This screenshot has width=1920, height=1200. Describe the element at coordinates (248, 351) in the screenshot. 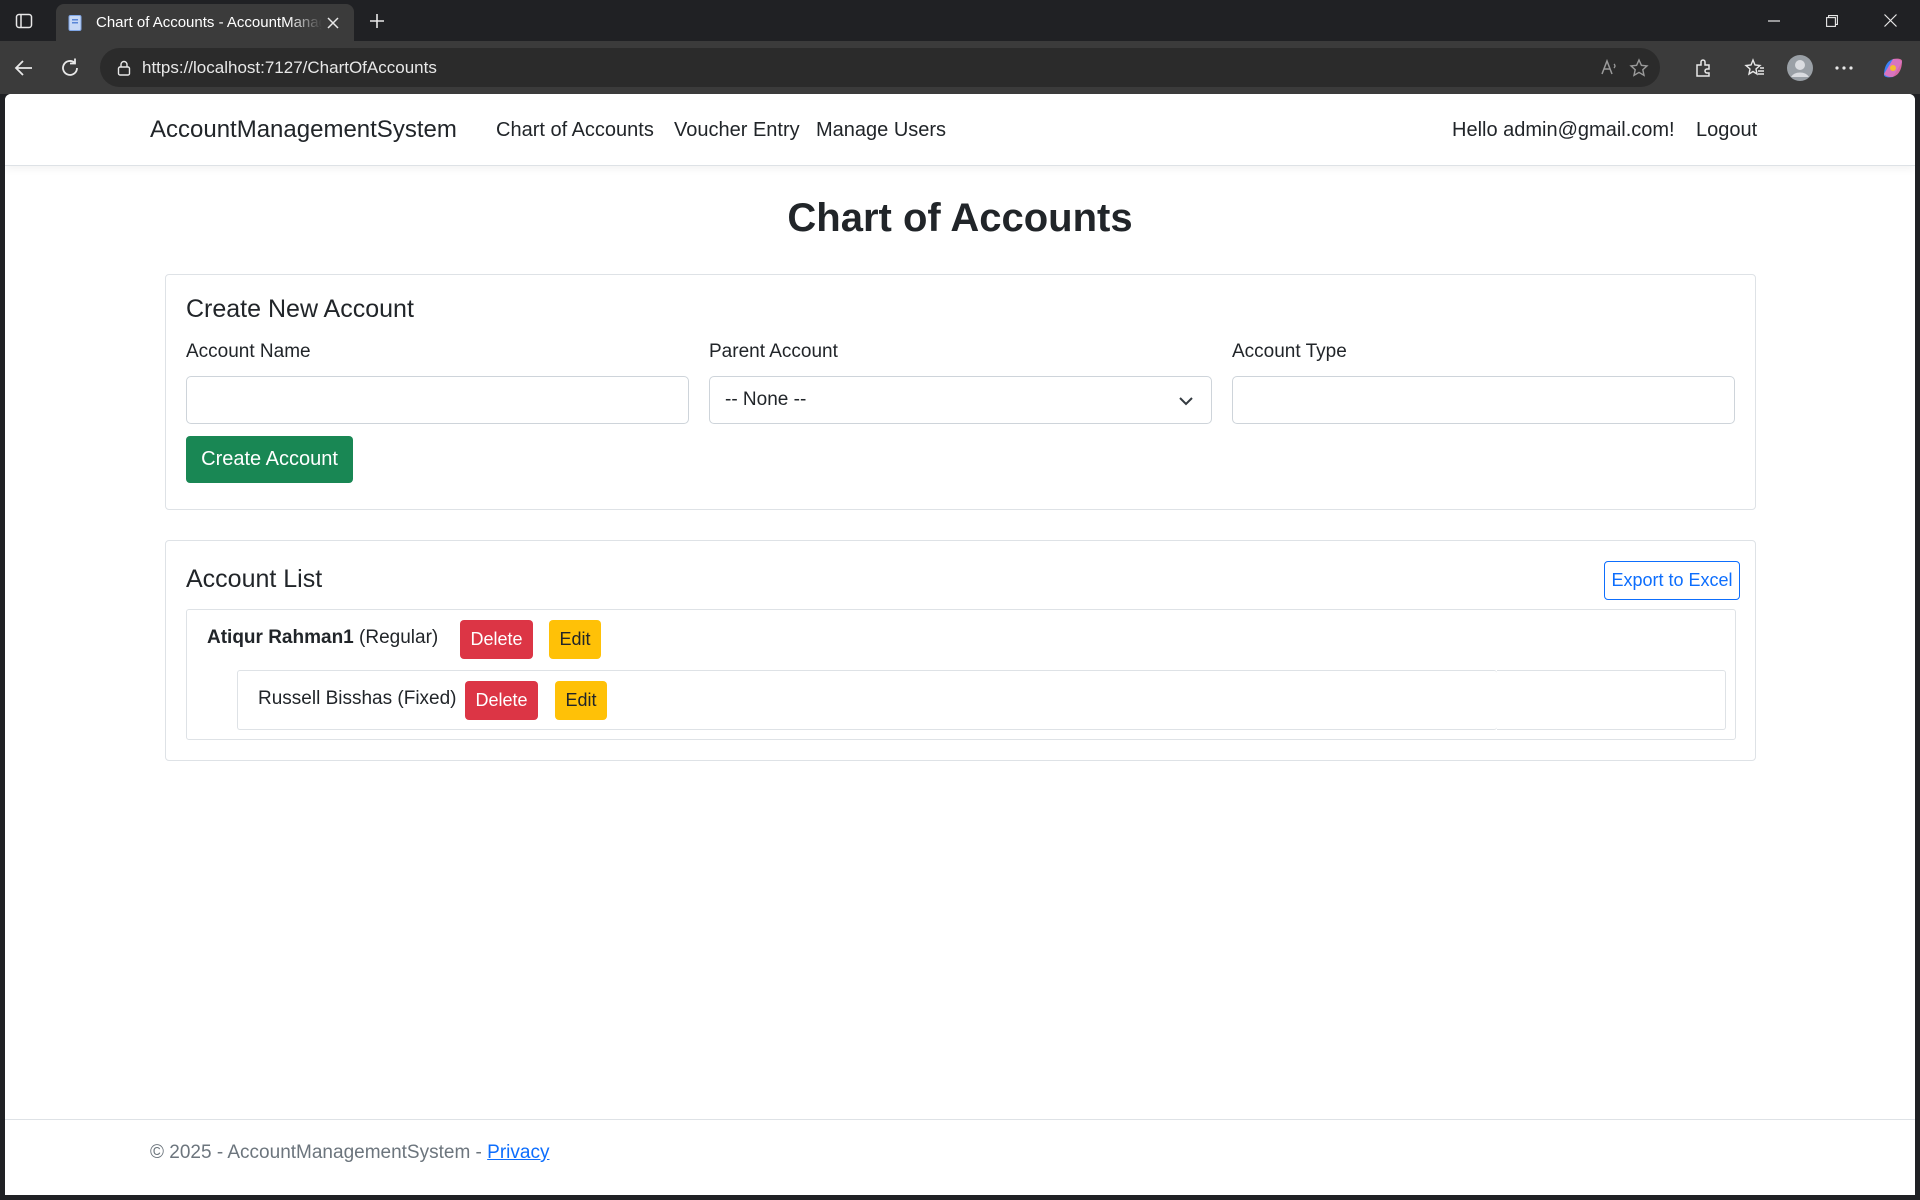

I see `account-name-label: Account Name` at that location.